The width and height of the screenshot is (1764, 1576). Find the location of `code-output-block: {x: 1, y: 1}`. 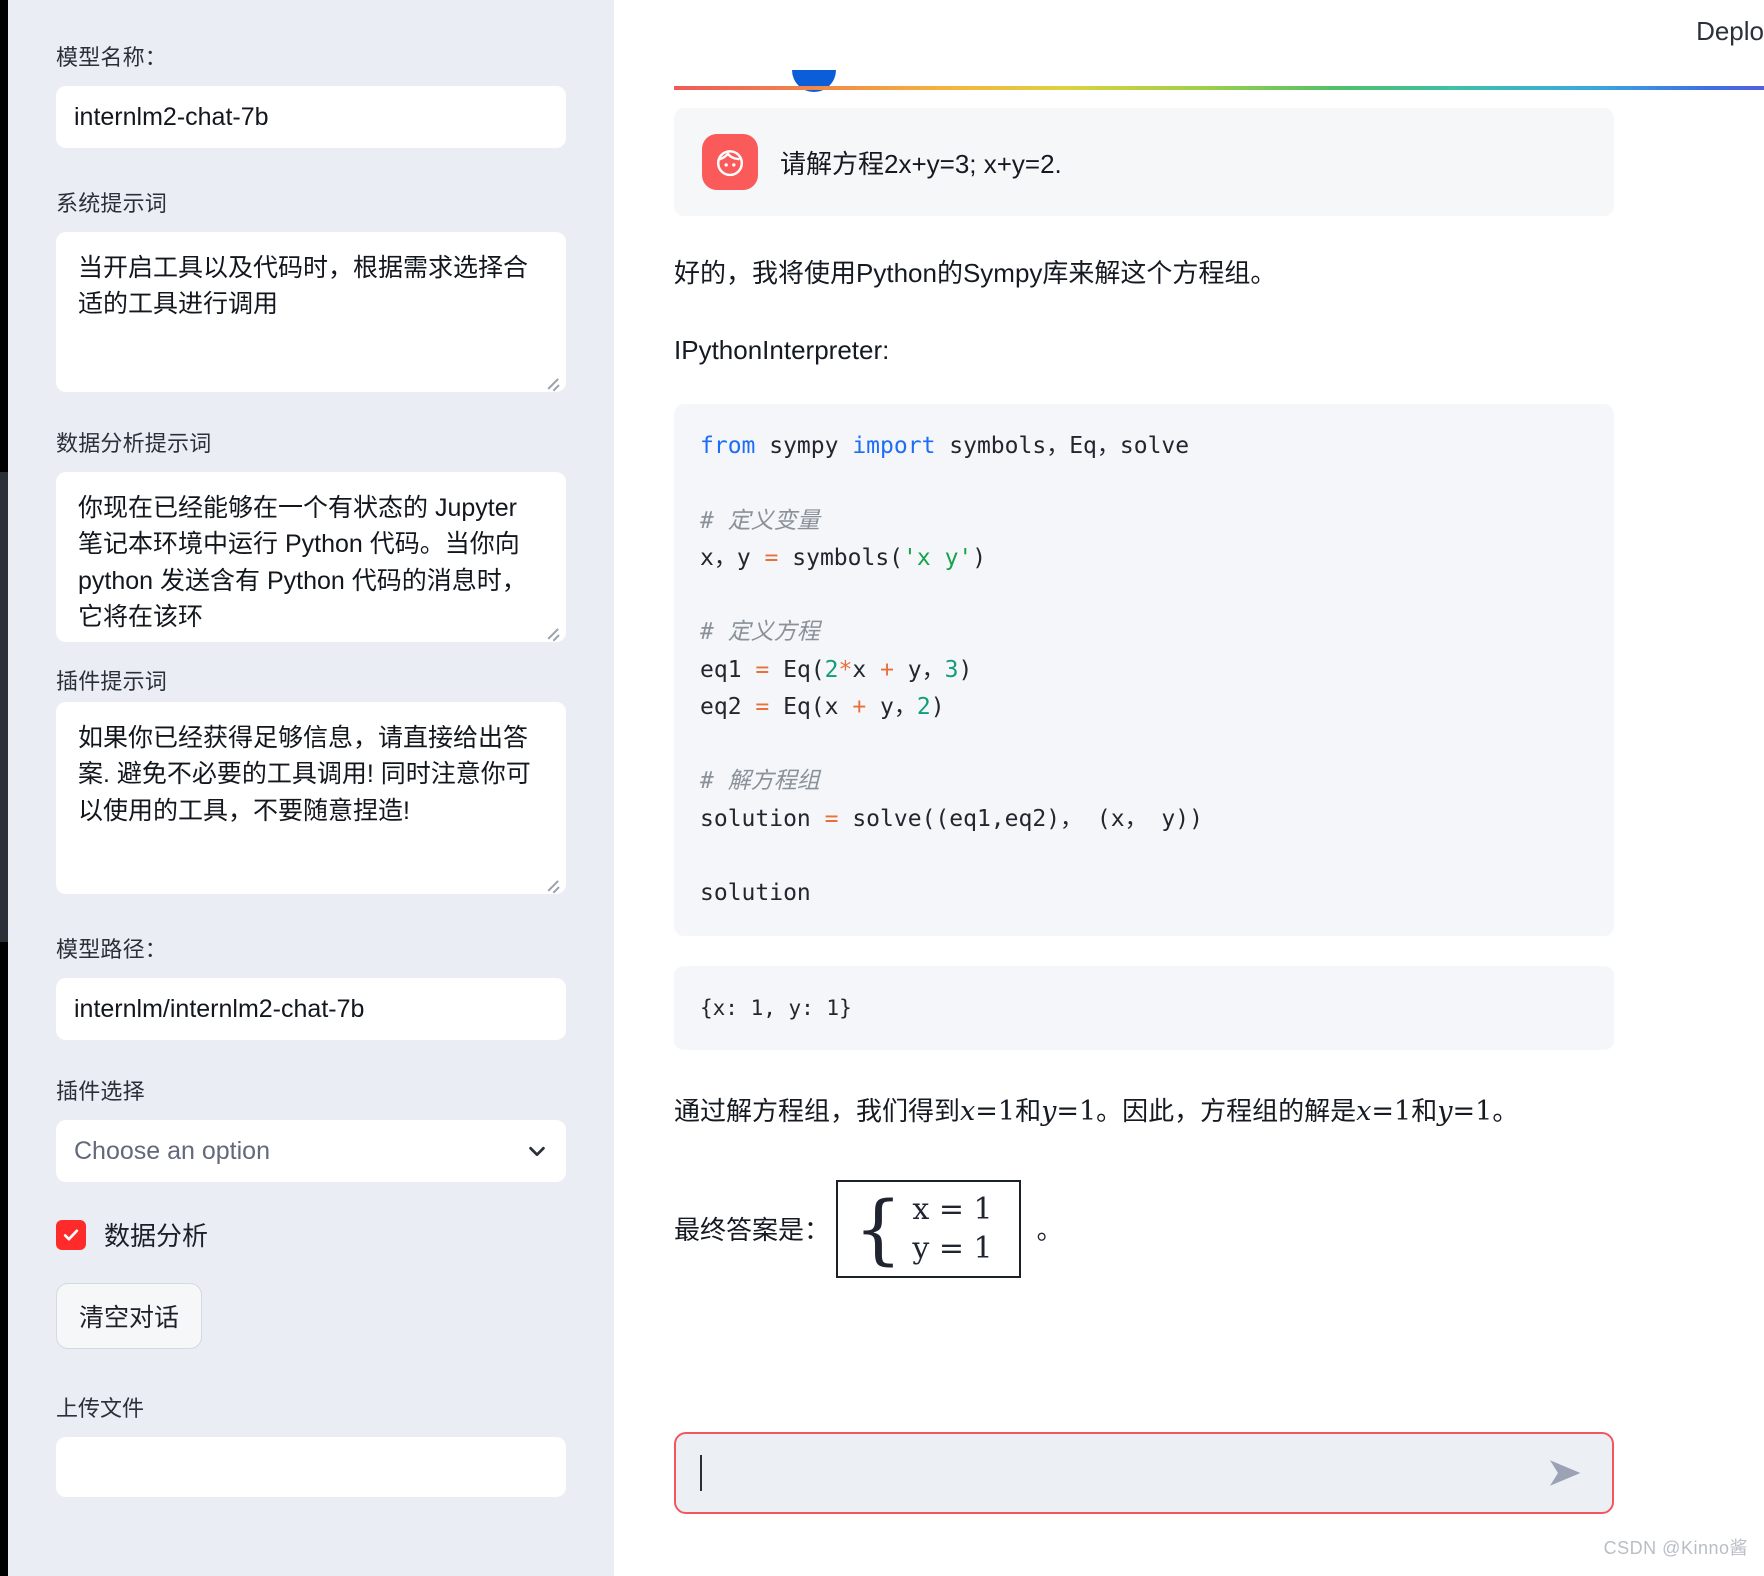

code-output-block: {x: 1, y: 1} is located at coordinates (1144, 1008).